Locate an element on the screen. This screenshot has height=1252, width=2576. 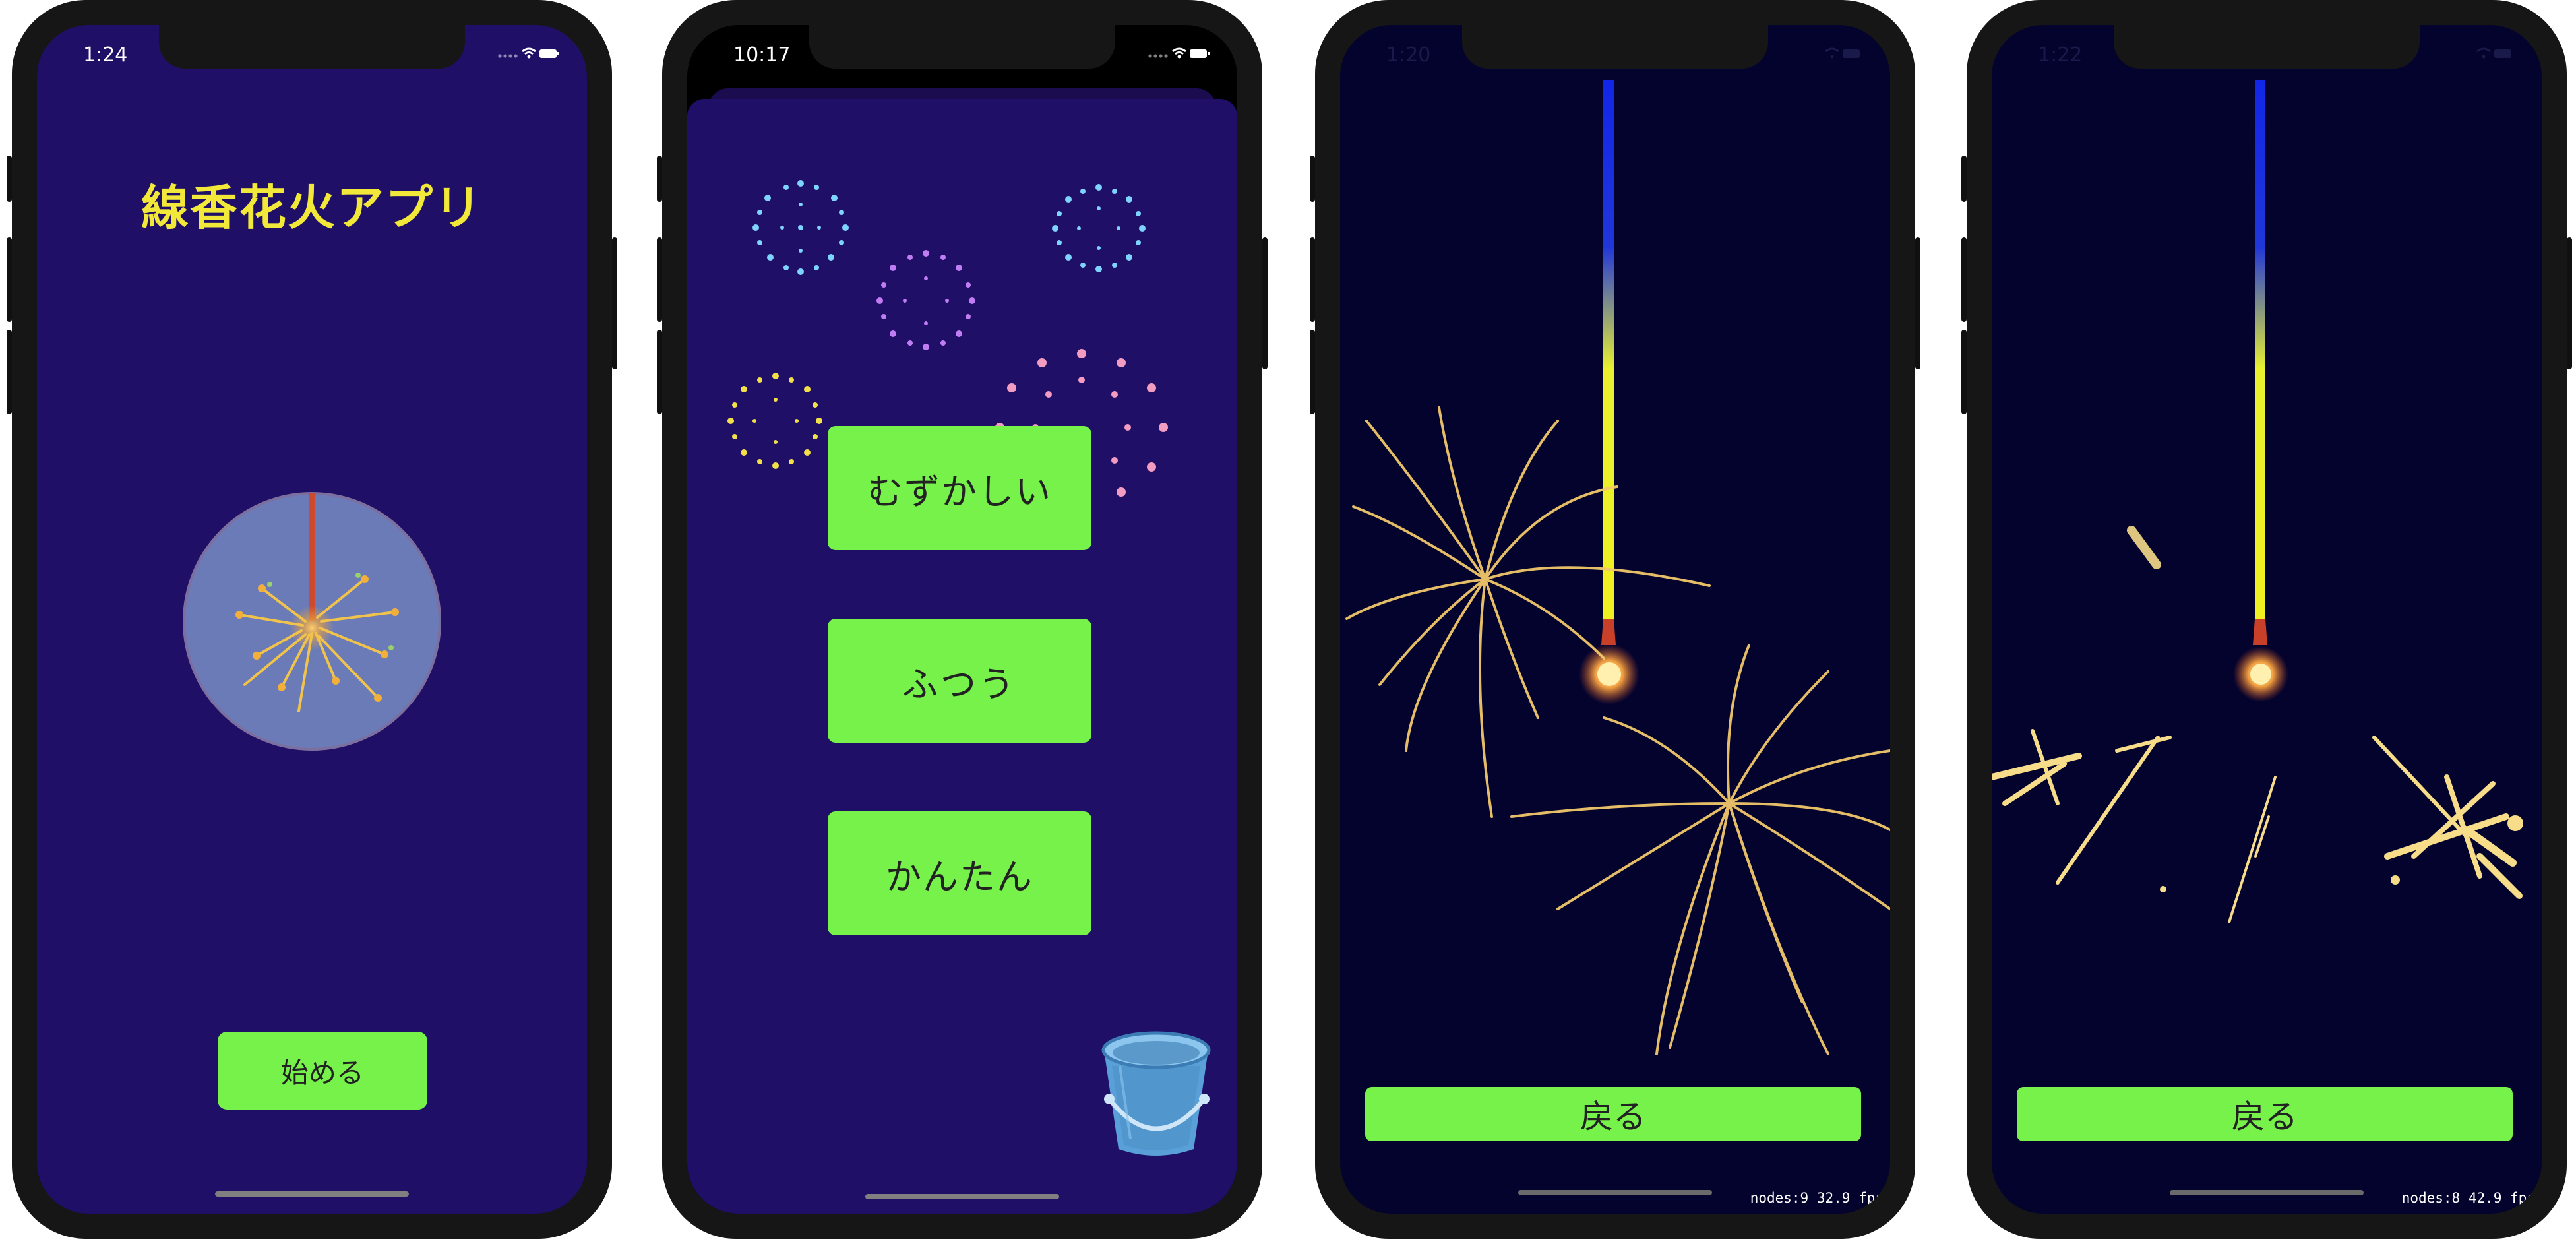
bucket-icon is located at coordinates (1156, 1094).